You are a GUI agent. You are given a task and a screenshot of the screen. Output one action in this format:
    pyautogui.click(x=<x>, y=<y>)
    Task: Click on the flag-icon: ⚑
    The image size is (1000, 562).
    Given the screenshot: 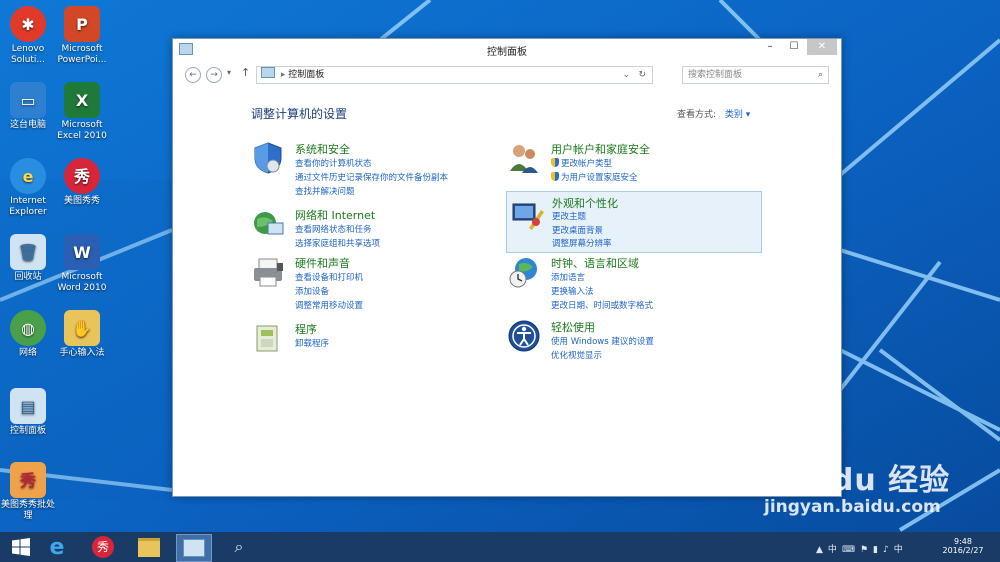 What is the action you would take?
    pyautogui.click(x=866, y=550)
    